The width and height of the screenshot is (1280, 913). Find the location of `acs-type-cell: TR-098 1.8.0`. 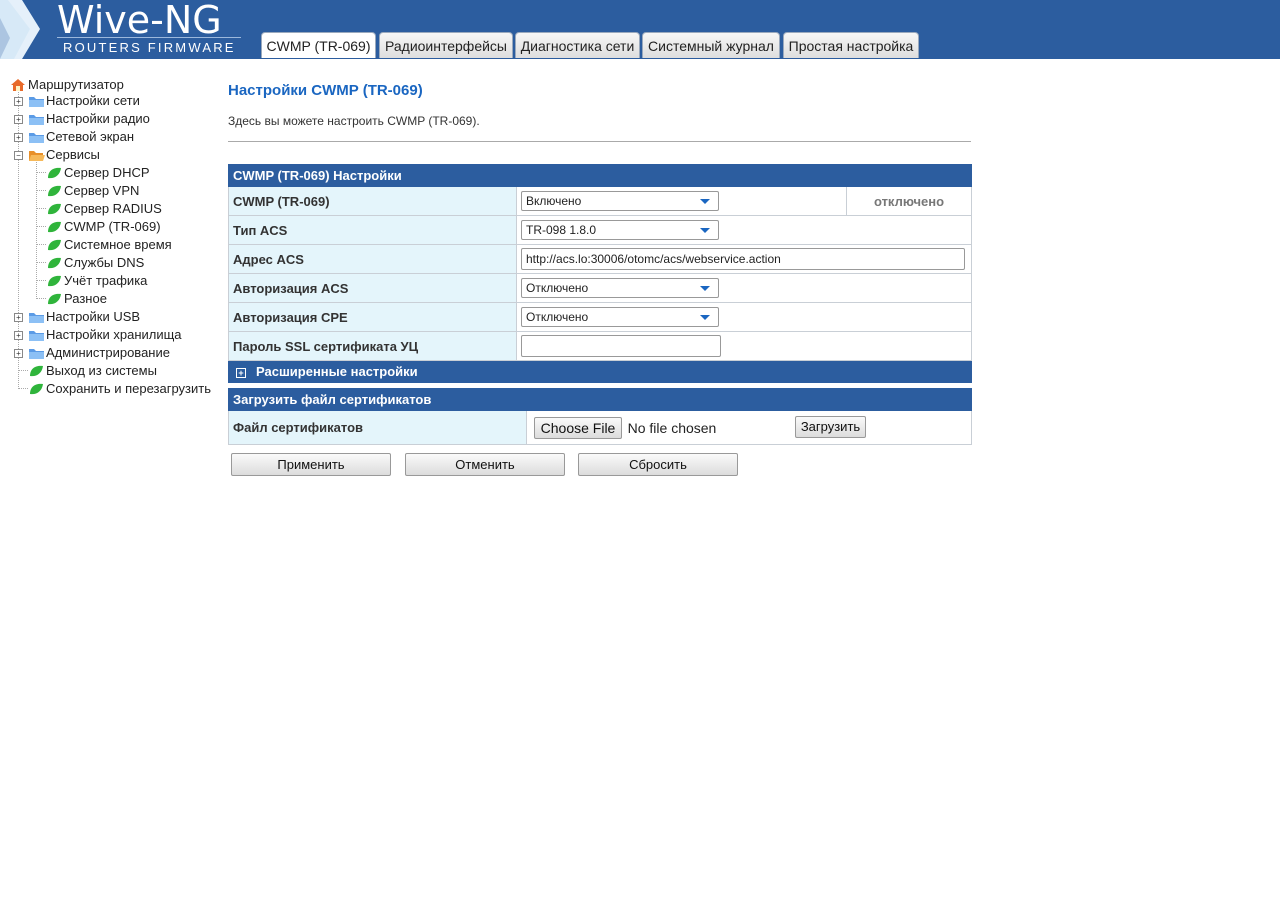

acs-type-cell: TR-098 1.8.0 is located at coordinates (744, 230).